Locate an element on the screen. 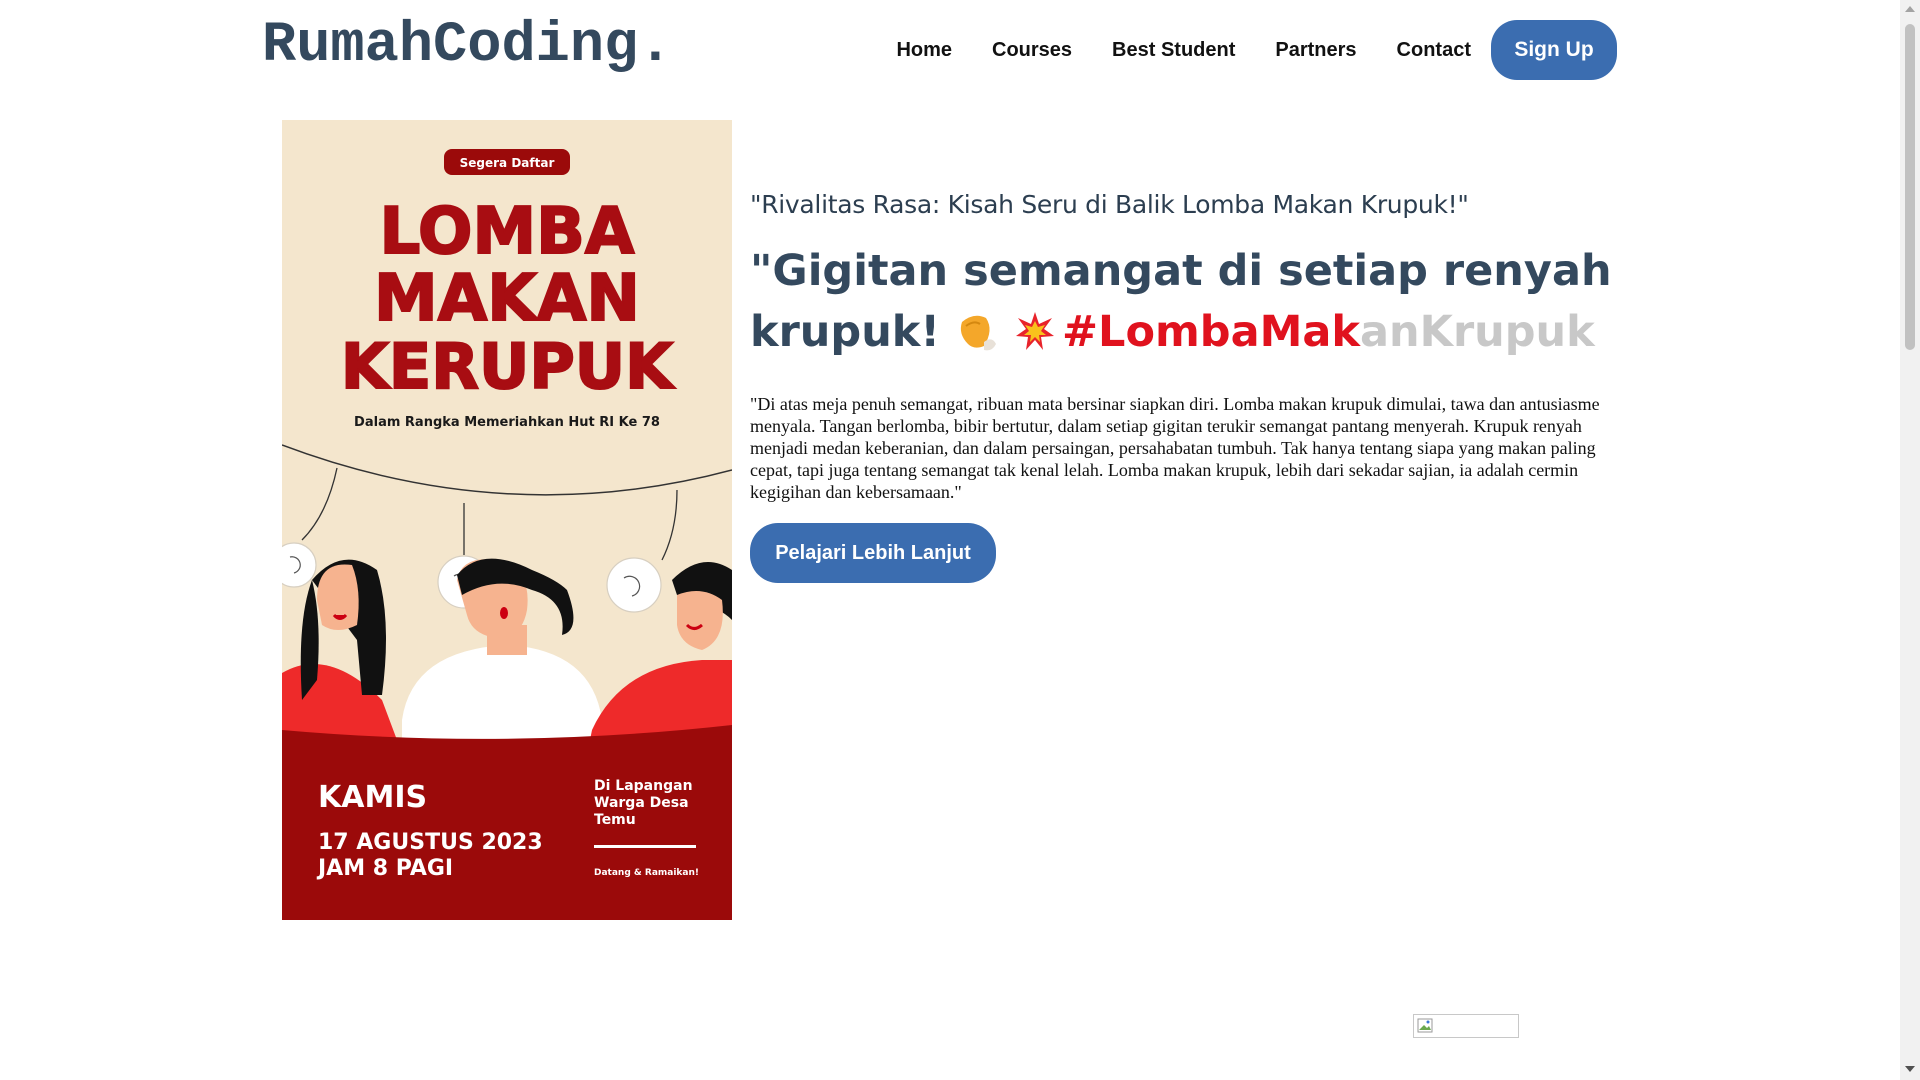 This screenshot has width=1920, height=1080. scroll-down-arrow-icon is located at coordinates (1910, 1069).